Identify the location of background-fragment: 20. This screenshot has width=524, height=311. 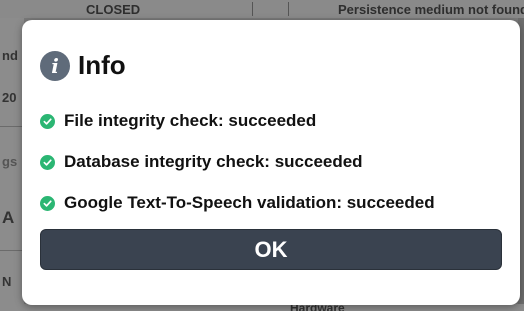
(9, 97).